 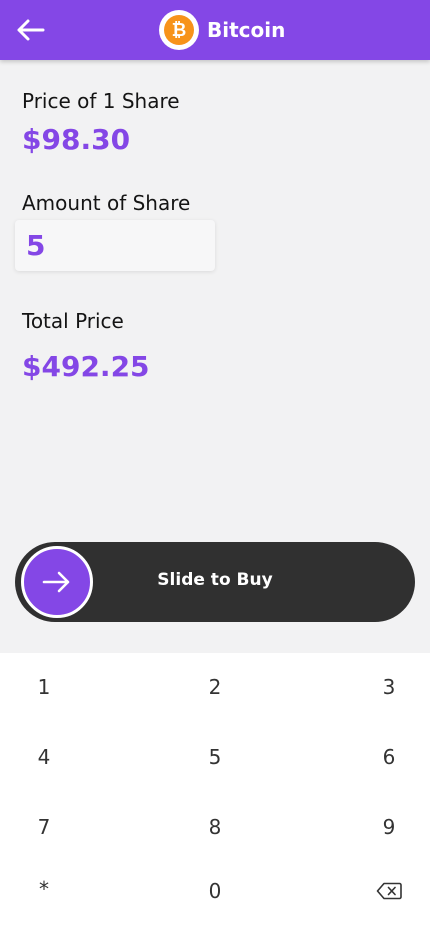 I want to click on bitcoin-symbol: ₿, so click(x=179, y=30).